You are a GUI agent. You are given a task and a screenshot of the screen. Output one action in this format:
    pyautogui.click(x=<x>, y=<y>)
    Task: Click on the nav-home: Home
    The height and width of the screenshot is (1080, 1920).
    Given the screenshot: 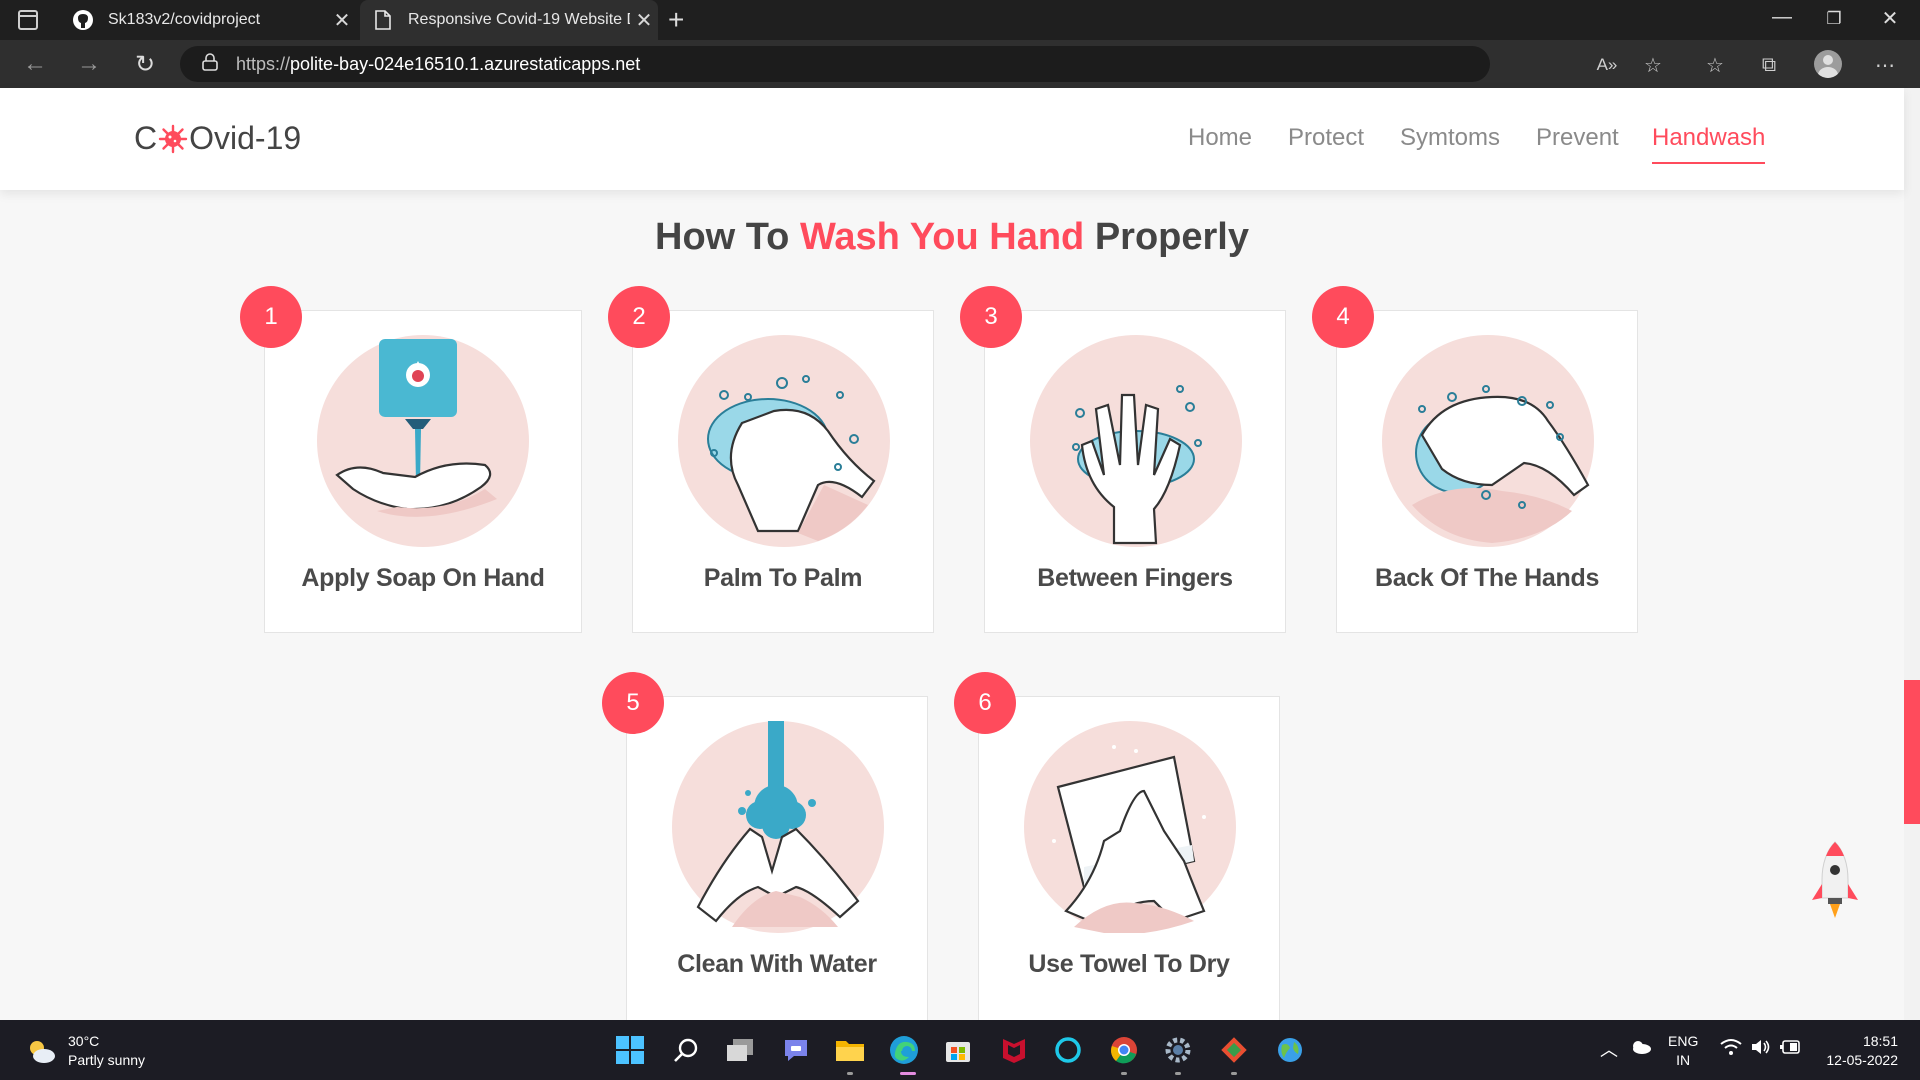 What is the action you would take?
    pyautogui.click(x=1220, y=138)
    